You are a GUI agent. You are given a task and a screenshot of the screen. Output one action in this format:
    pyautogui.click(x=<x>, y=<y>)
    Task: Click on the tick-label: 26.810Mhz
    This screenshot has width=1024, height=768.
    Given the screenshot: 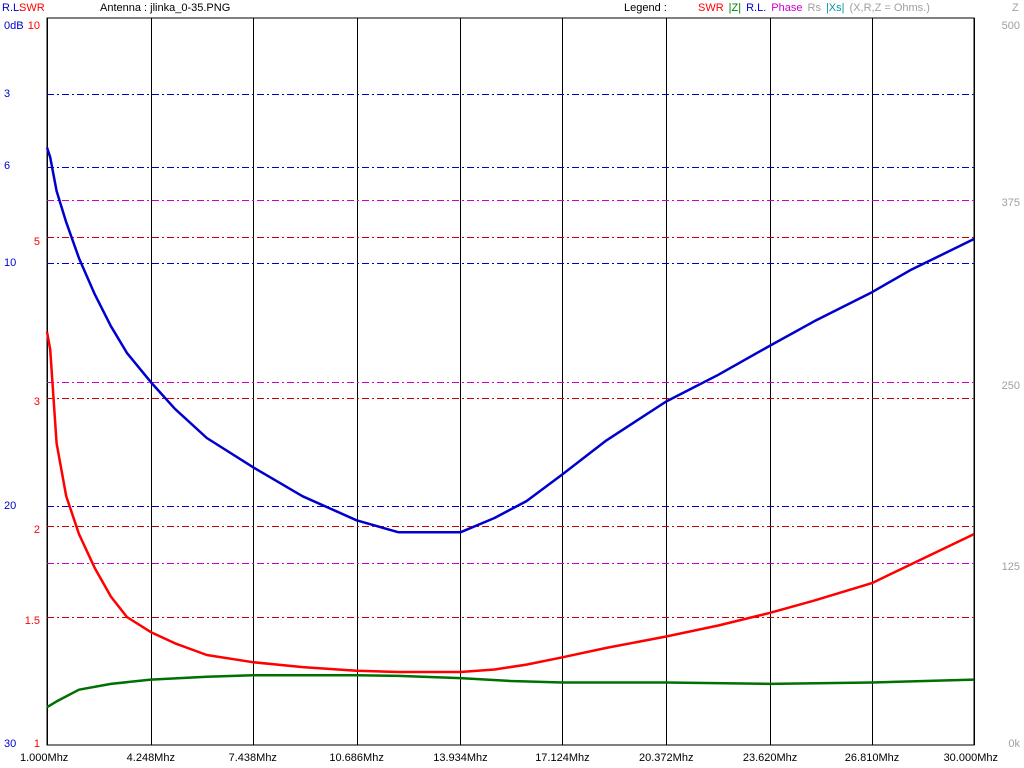 What is the action you would take?
    pyautogui.click(x=872, y=758)
    